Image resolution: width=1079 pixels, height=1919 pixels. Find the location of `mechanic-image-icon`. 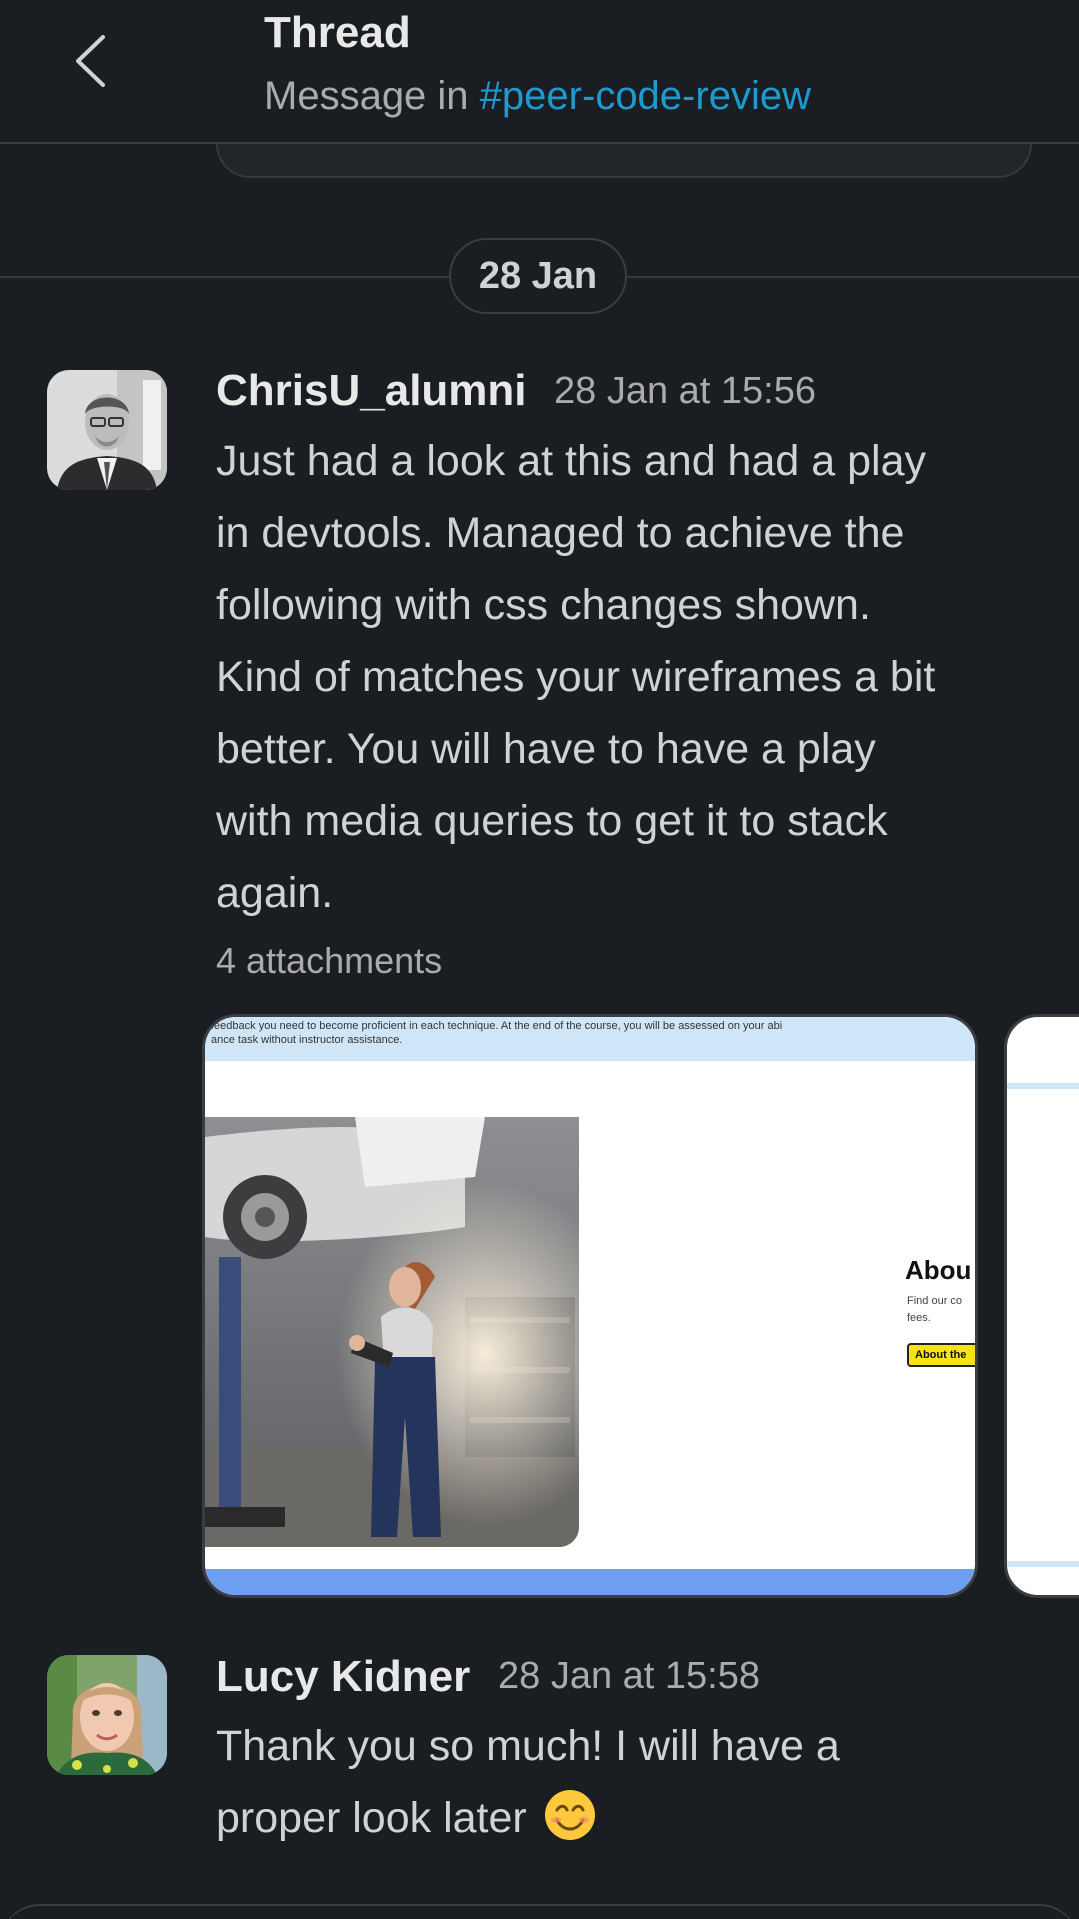

mechanic-image-icon is located at coordinates (392, 1332).